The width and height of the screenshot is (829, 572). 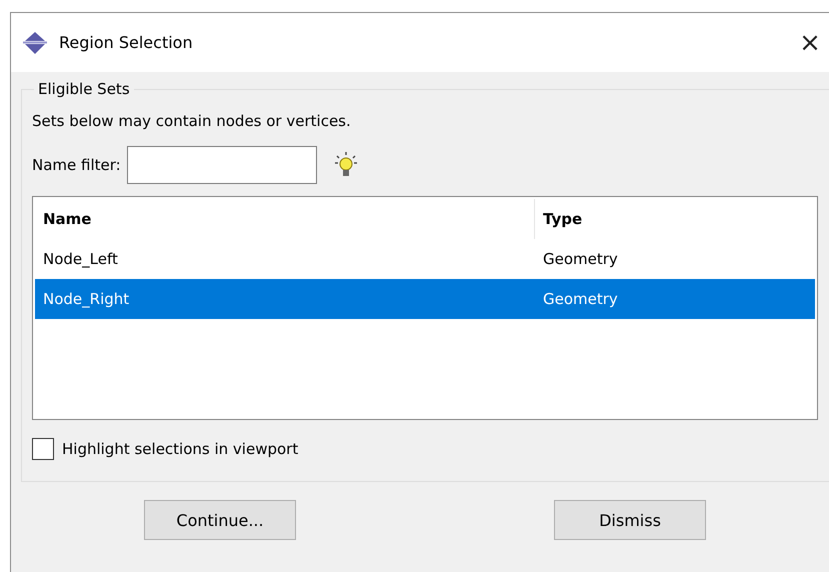 I want to click on column-header: Type, so click(x=675, y=219).